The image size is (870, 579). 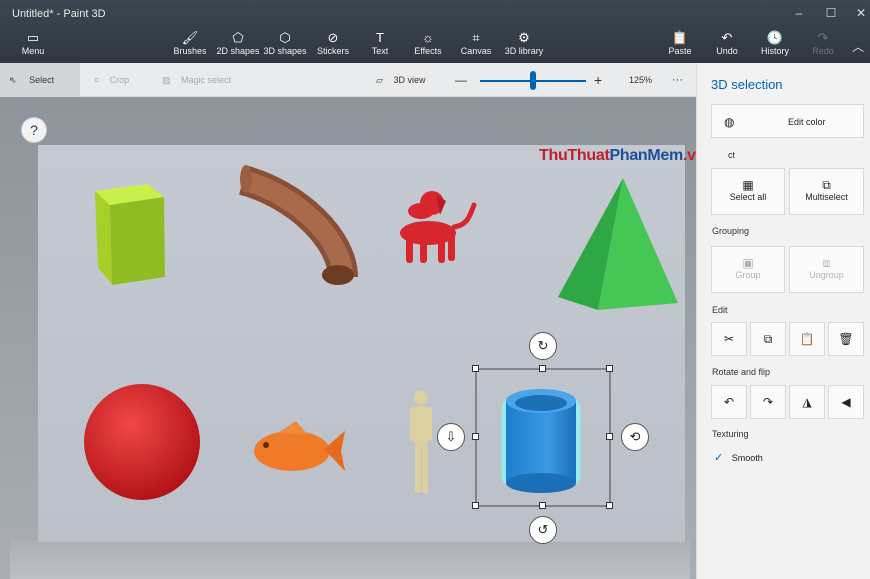 I want to click on tool-label: Undo, so click(x=727, y=51).